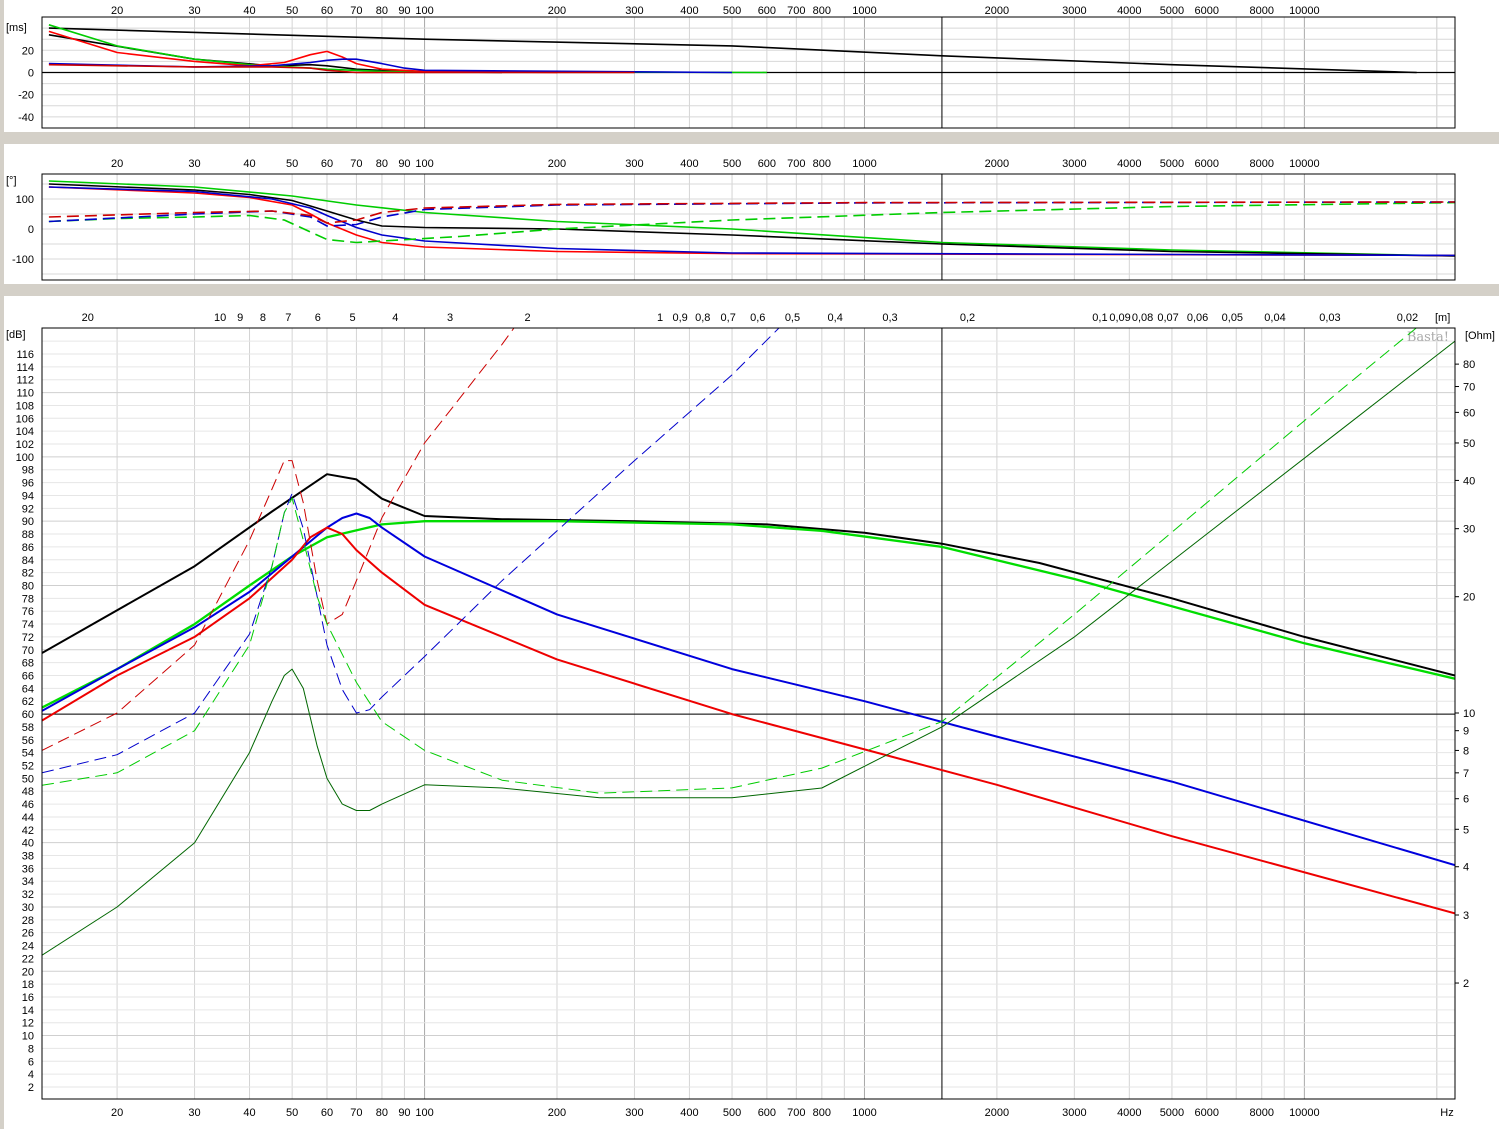 The width and height of the screenshot is (1499, 1129). I want to click on x-tick-label-top: 2000, so click(997, 11).